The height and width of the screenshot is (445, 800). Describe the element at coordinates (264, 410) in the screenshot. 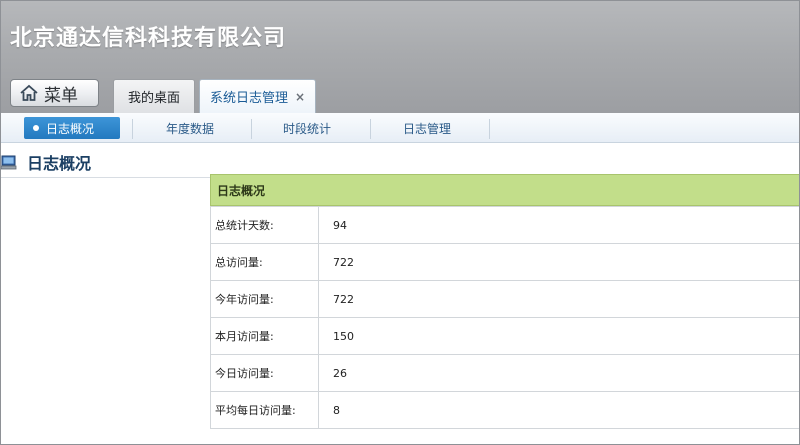

I see `row-label: 平均每日访问量:` at that location.